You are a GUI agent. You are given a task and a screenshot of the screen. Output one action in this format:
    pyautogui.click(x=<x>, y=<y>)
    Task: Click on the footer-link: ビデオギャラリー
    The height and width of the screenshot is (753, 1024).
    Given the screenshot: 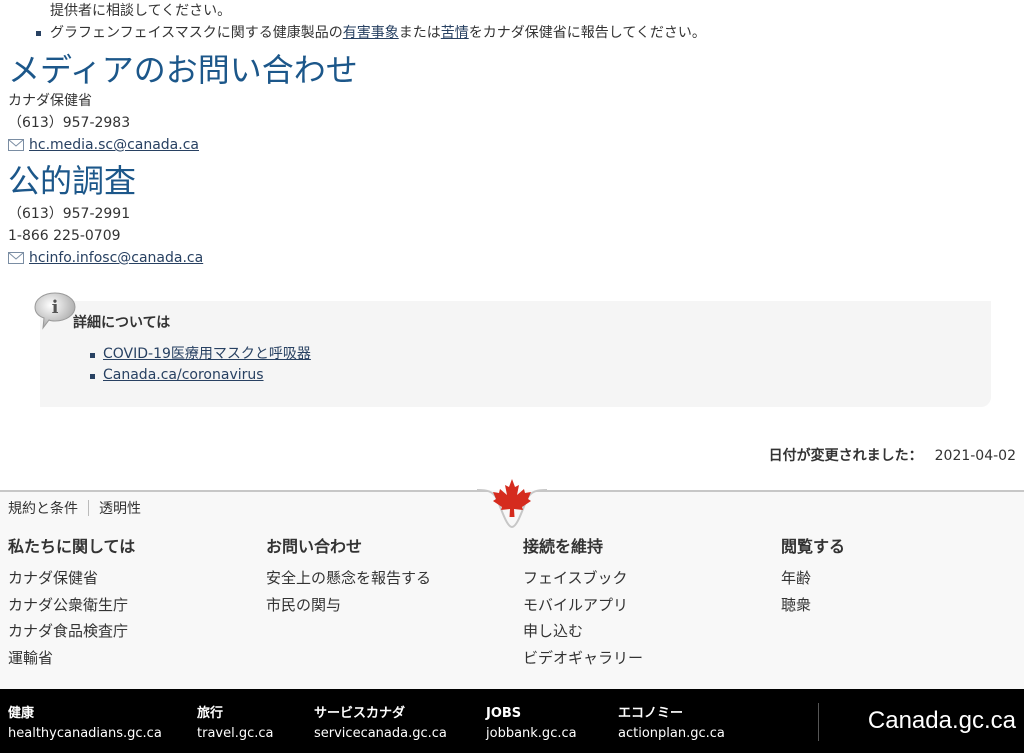 What is the action you would take?
    pyautogui.click(x=583, y=658)
    